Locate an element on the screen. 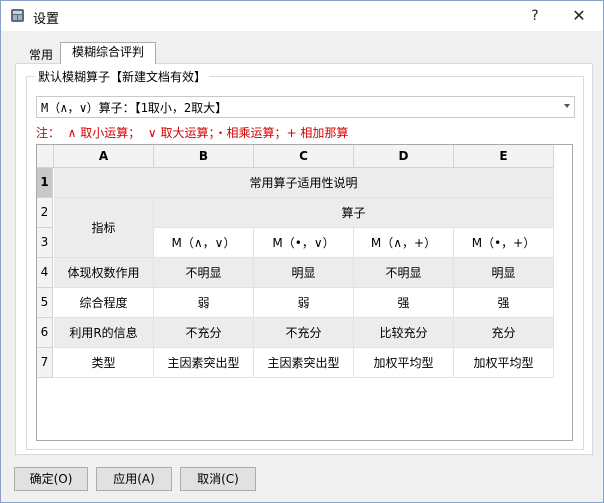 The image size is (604, 503). column-header-a: A is located at coordinates (104, 156).